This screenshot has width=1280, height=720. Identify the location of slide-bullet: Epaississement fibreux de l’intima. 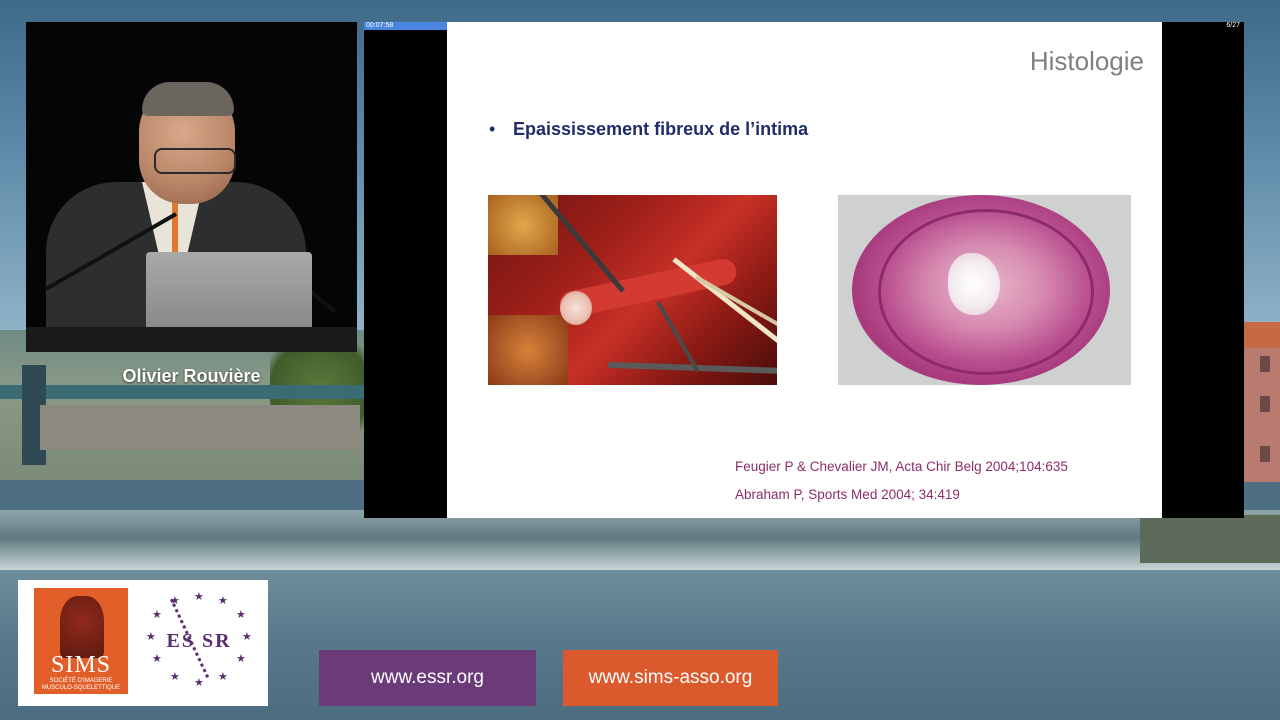
(661, 129).